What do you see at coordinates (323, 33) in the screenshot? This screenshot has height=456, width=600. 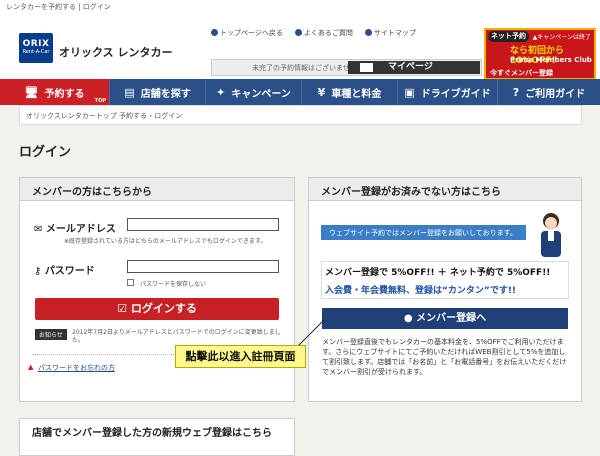 I see `link-faq: よくあるご質問` at bounding box center [323, 33].